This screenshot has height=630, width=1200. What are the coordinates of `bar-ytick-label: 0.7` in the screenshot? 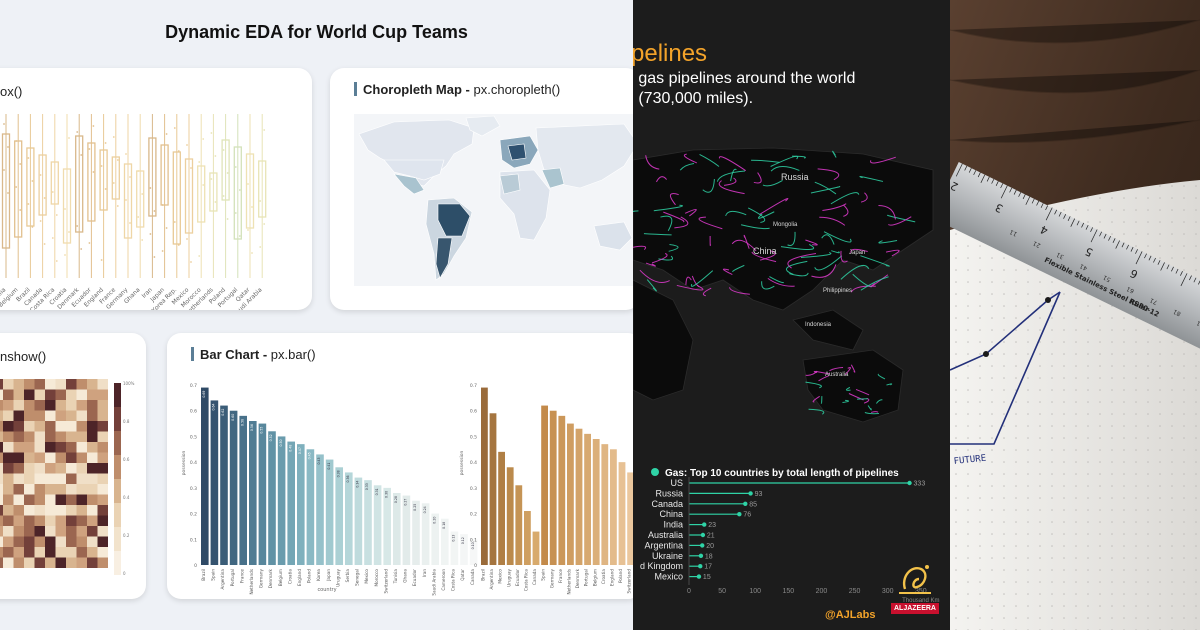 It's located at (473, 386).